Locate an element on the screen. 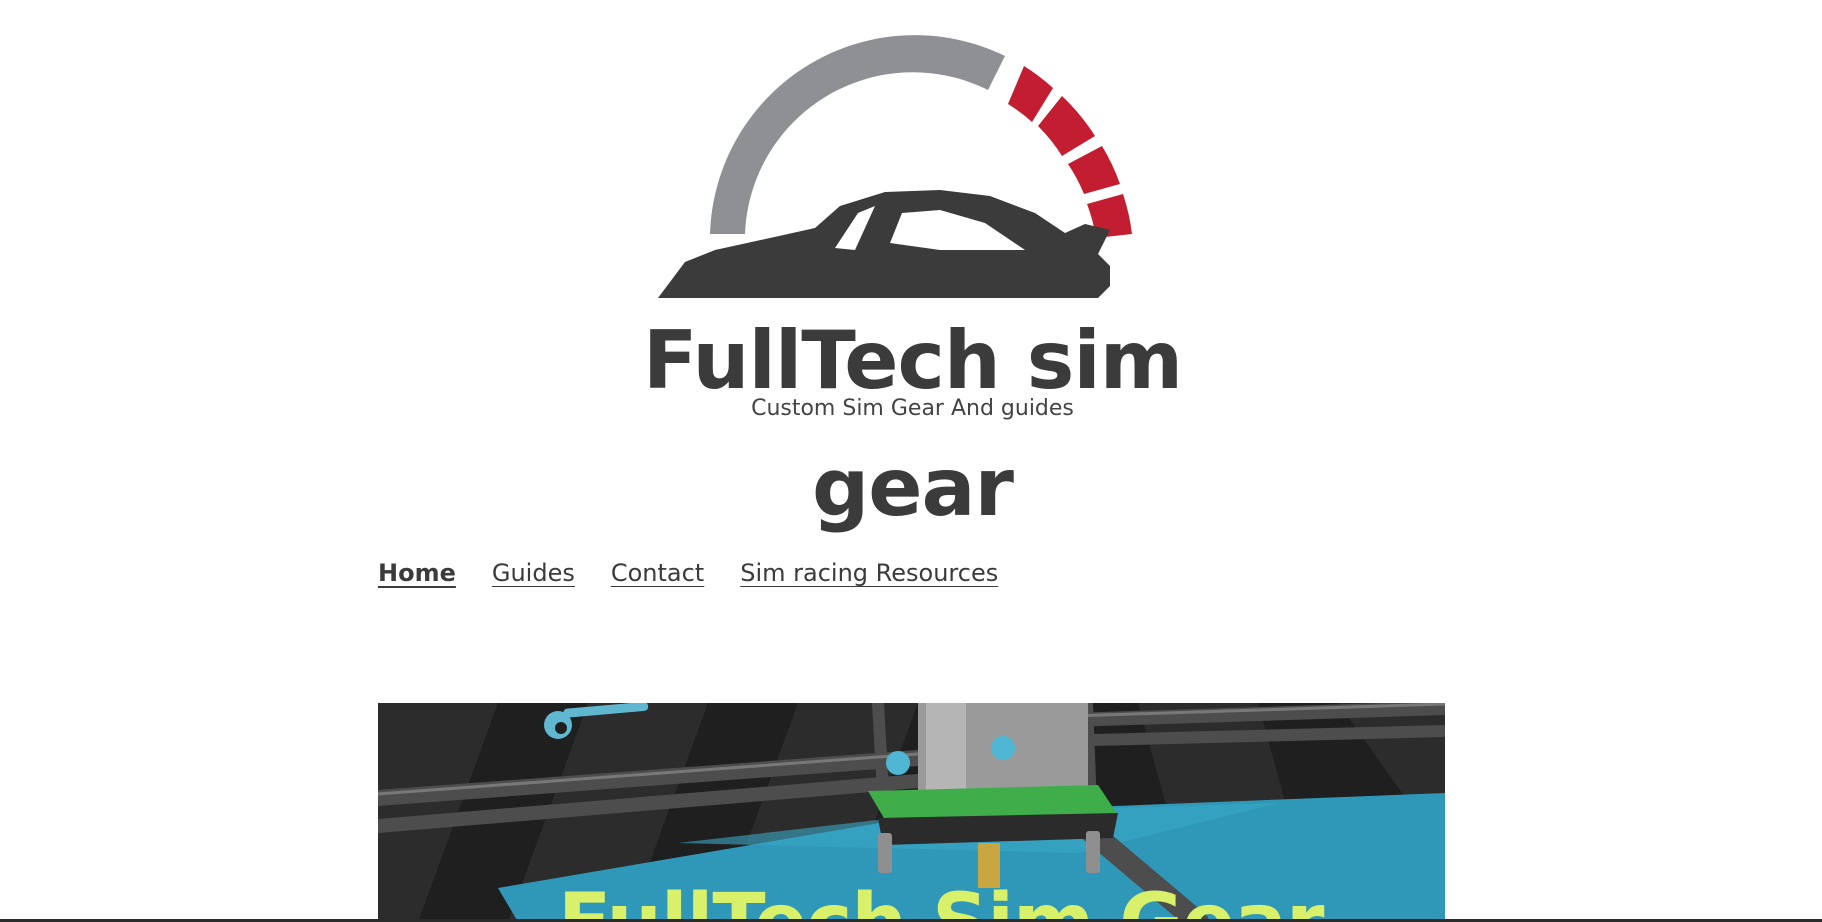  hero-banner-image: FullTech Sim Gear is located at coordinates (911, 812).